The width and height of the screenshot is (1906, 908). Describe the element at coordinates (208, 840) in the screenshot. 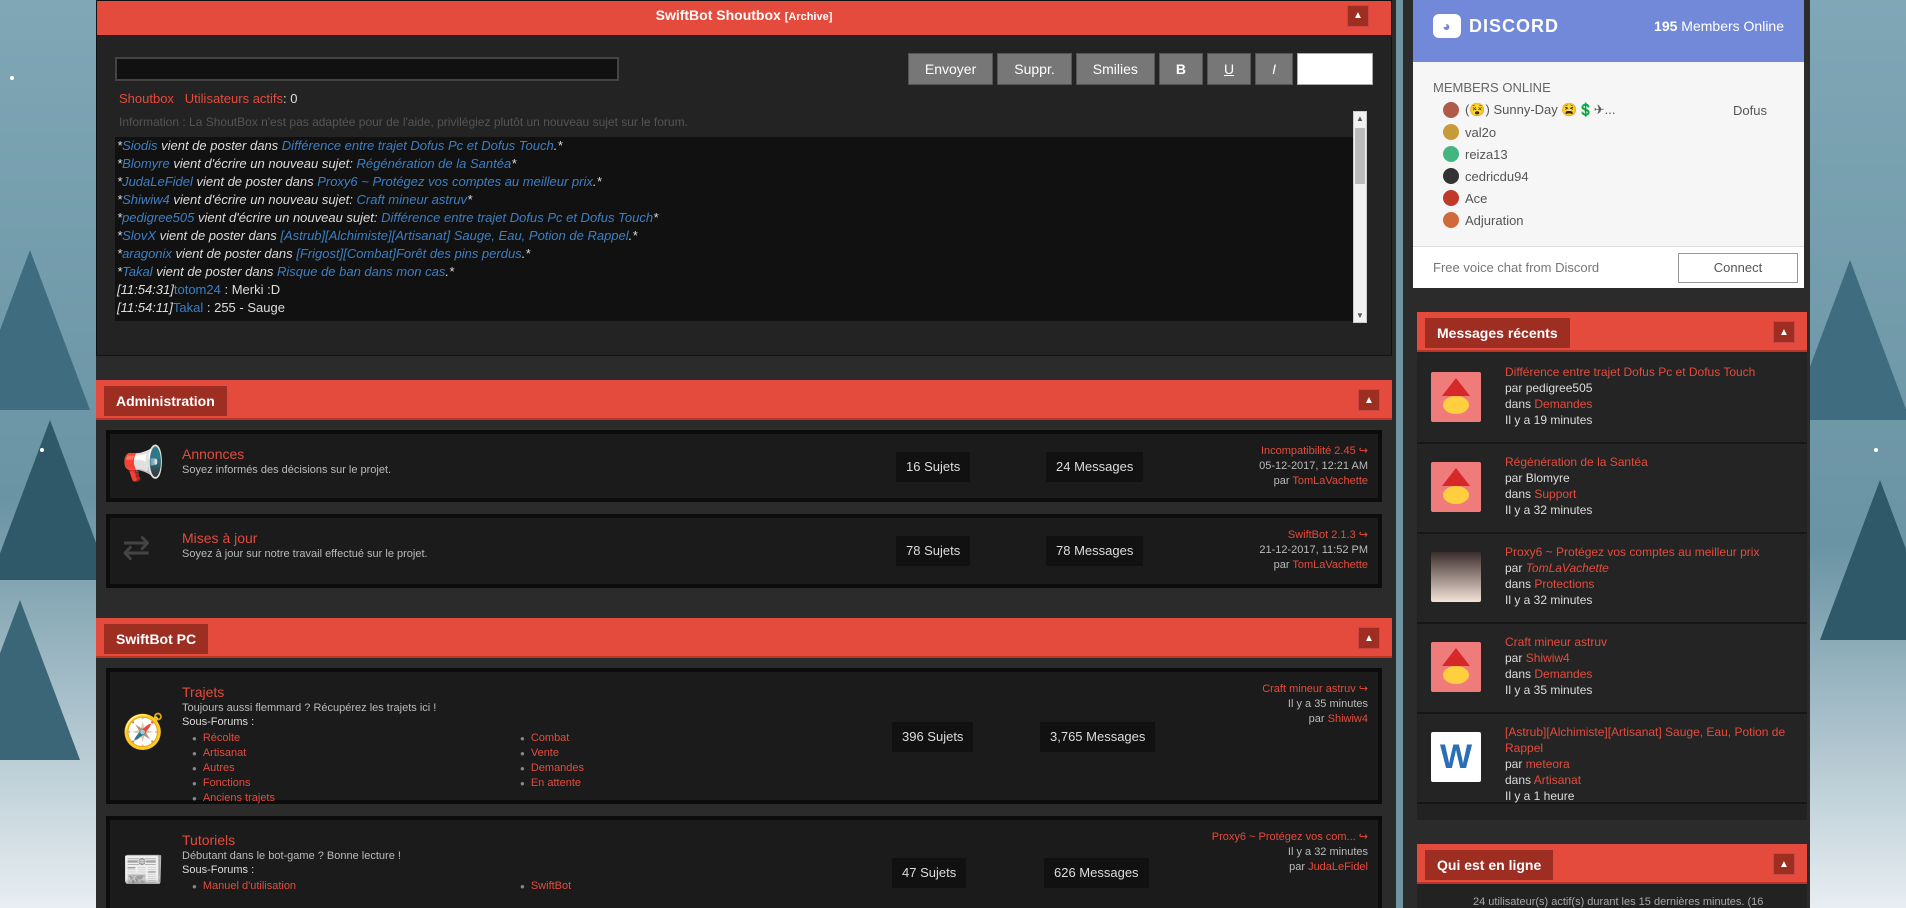

I see `forum-name: Tutoriels` at that location.